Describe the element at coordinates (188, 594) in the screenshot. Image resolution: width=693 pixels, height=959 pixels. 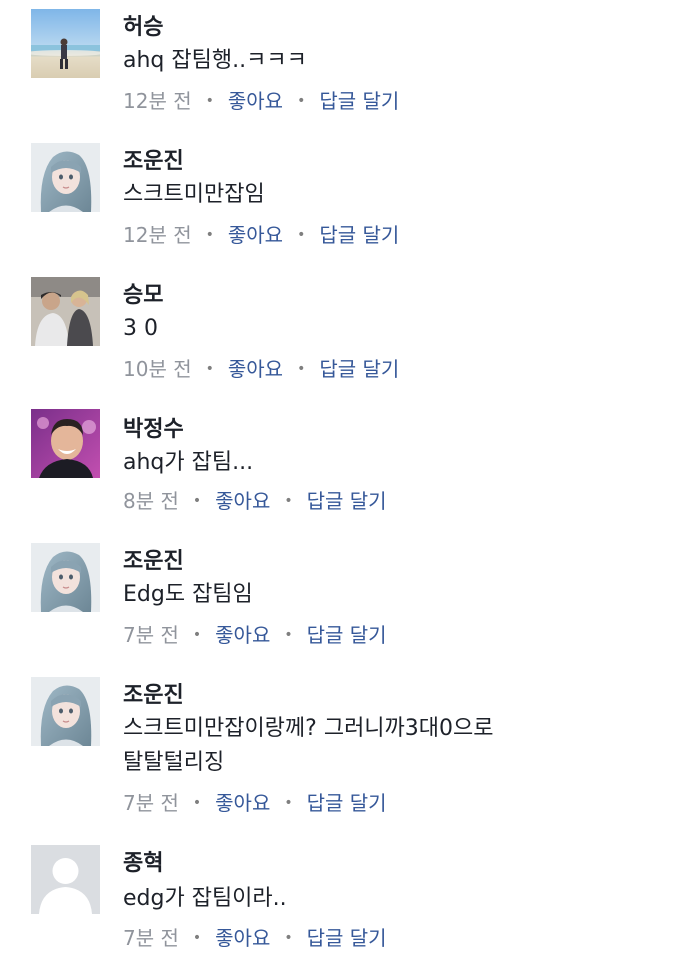
I see `comment-text: Edg도 잡팀임` at that location.